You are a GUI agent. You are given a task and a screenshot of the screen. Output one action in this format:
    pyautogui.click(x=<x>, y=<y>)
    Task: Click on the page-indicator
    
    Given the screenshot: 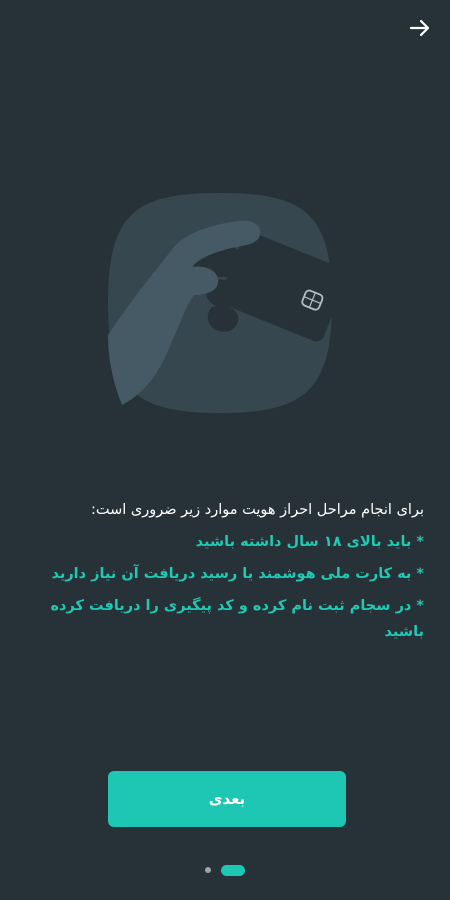 What is the action you would take?
    pyautogui.click(x=225, y=870)
    